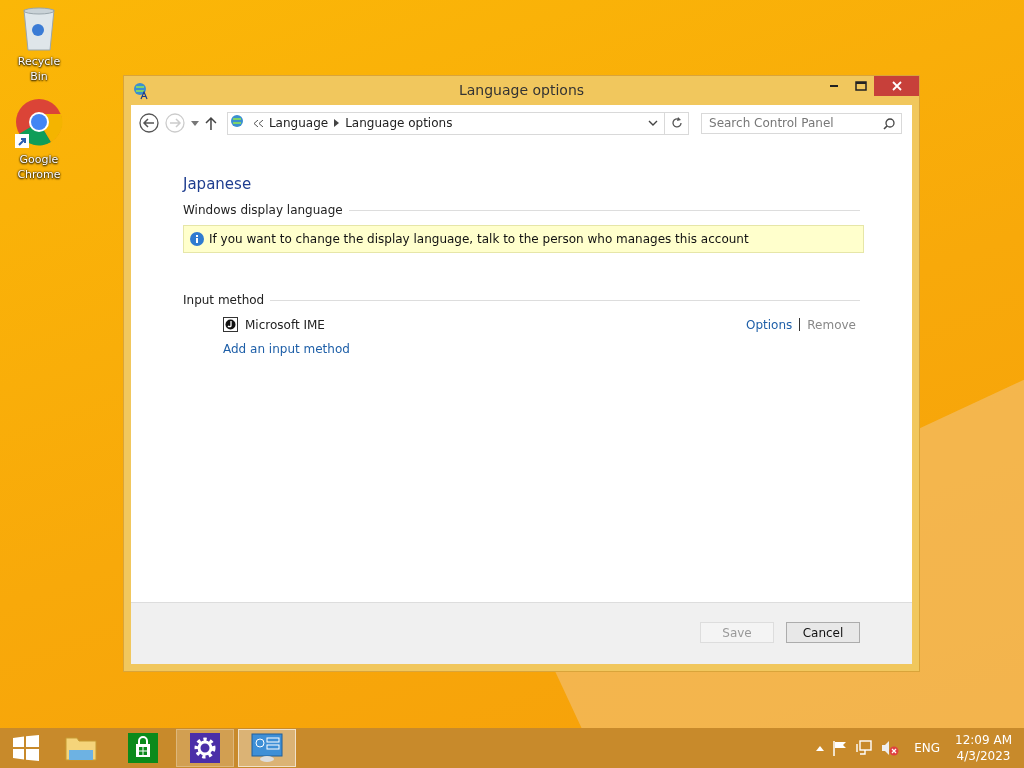 This screenshot has width=1024, height=768. What do you see at coordinates (210, 123) in the screenshot?
I see `up-arrow-icon` at bounding box center [210, 123].